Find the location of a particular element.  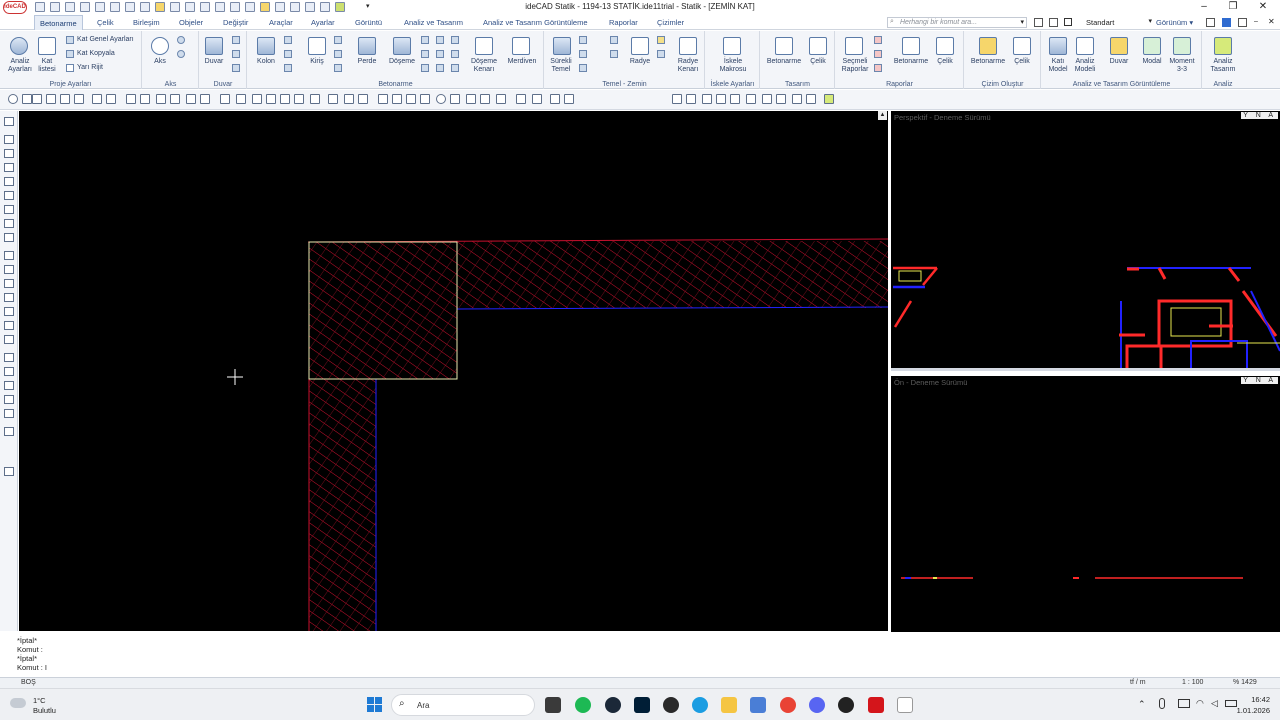

select-icon is located at coordinates (51, 99).